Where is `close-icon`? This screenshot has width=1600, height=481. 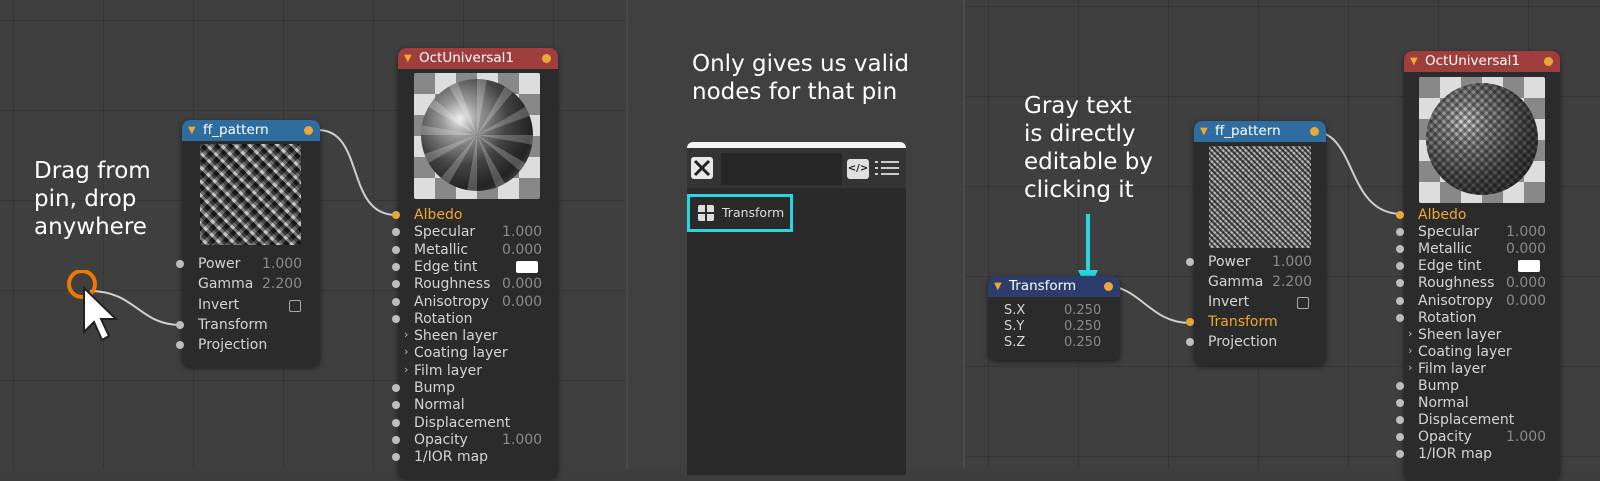 close-icon is located at coordinates (702, 168).